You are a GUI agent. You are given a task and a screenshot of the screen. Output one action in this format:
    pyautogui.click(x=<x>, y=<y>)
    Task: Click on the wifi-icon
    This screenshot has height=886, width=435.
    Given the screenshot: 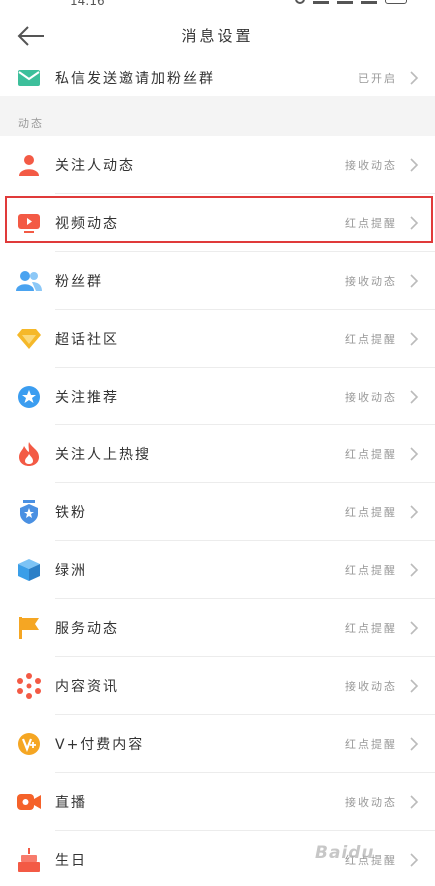 What is the action you would take?
    pyautogui.click(x=369, y=2)
    